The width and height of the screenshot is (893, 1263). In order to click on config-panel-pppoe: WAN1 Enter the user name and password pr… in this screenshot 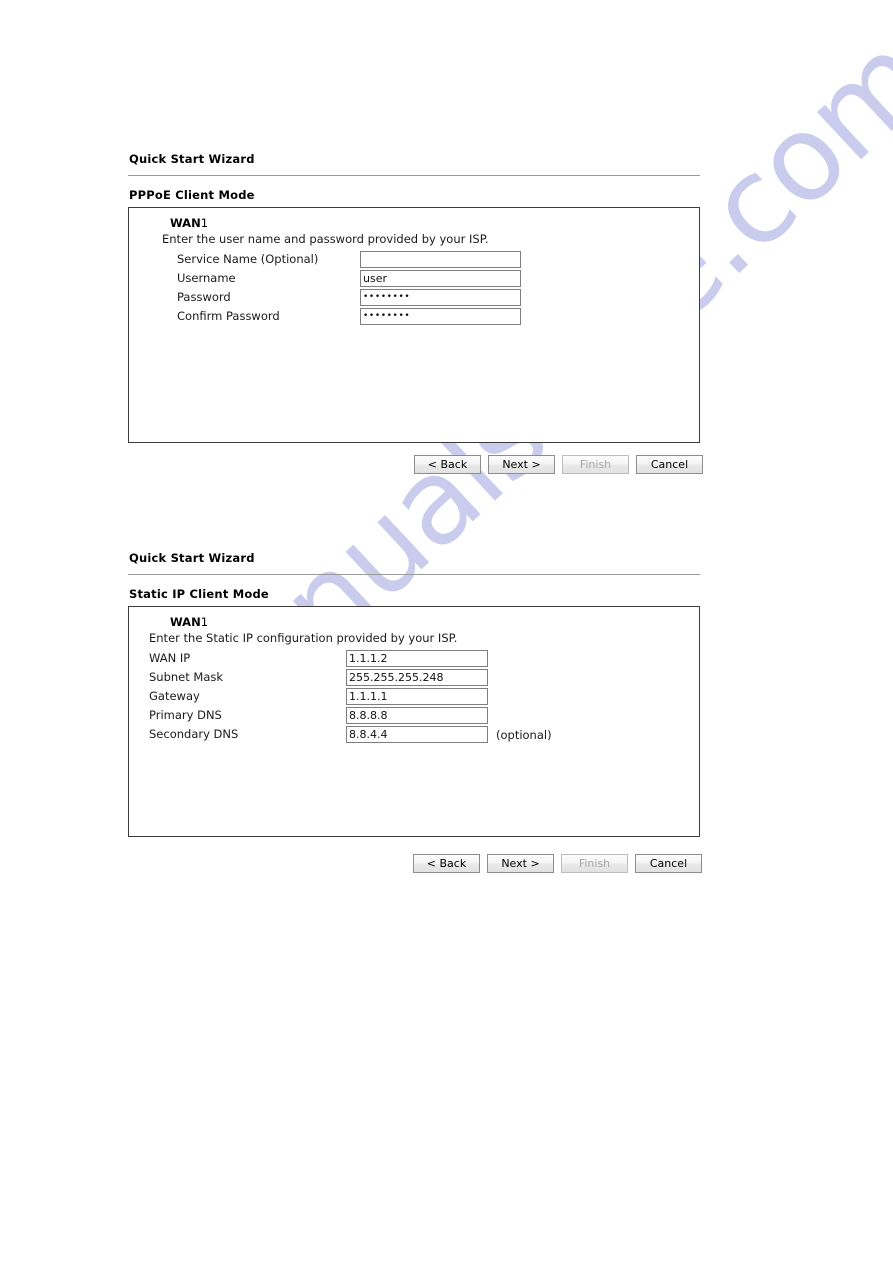, I will do `click(414, 325)`.